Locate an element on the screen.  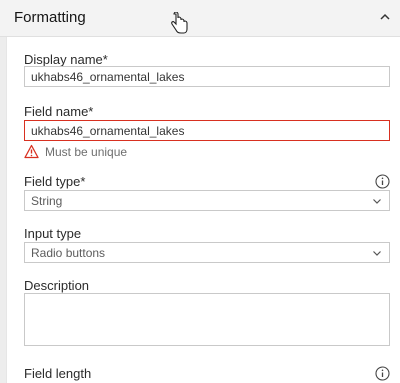
field-name-input: ukhabs46_ornamental_lakes is located at coordinates (207, 130).